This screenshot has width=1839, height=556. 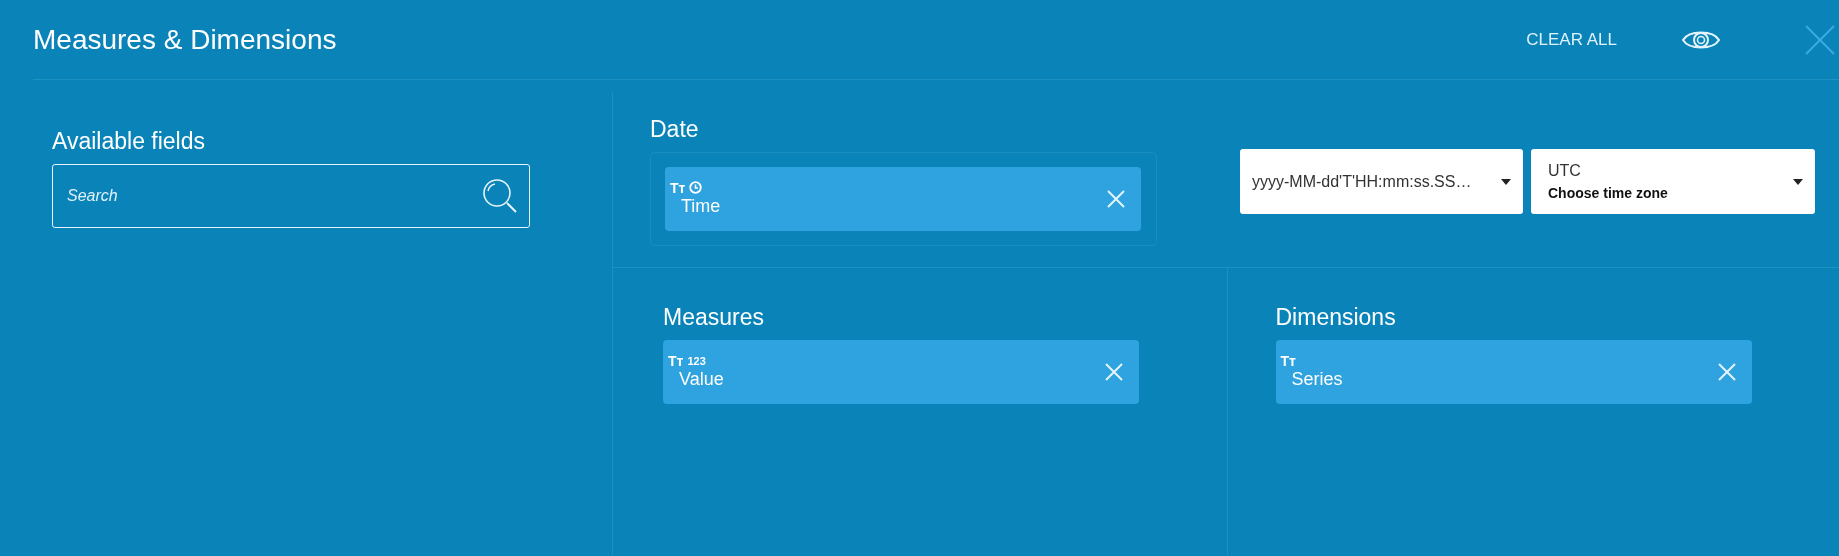 What do you see at coordinates (1513, 371) in the screenshot?
I see `field-chip: Tт Series` at bounding box center [1513, 371].